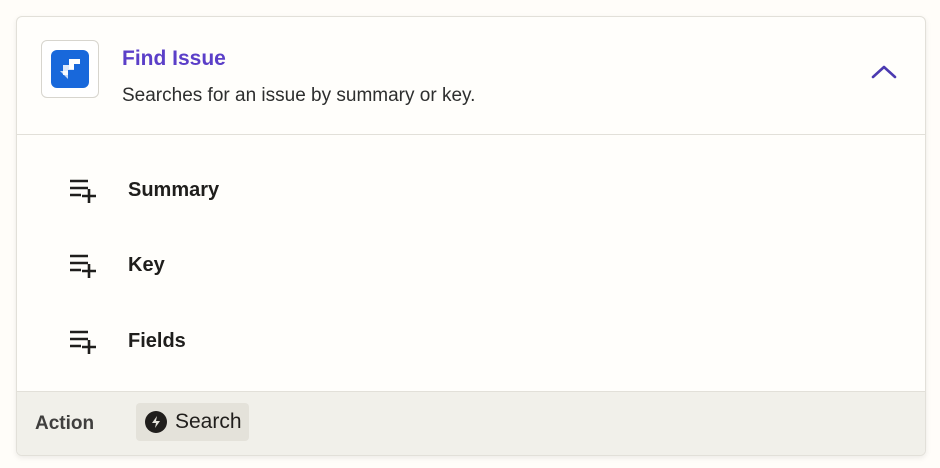  What do you see at coordinates (471, 265) in the screenshot?
I see `field-row-key: Key` at bounding box center [471, 265].